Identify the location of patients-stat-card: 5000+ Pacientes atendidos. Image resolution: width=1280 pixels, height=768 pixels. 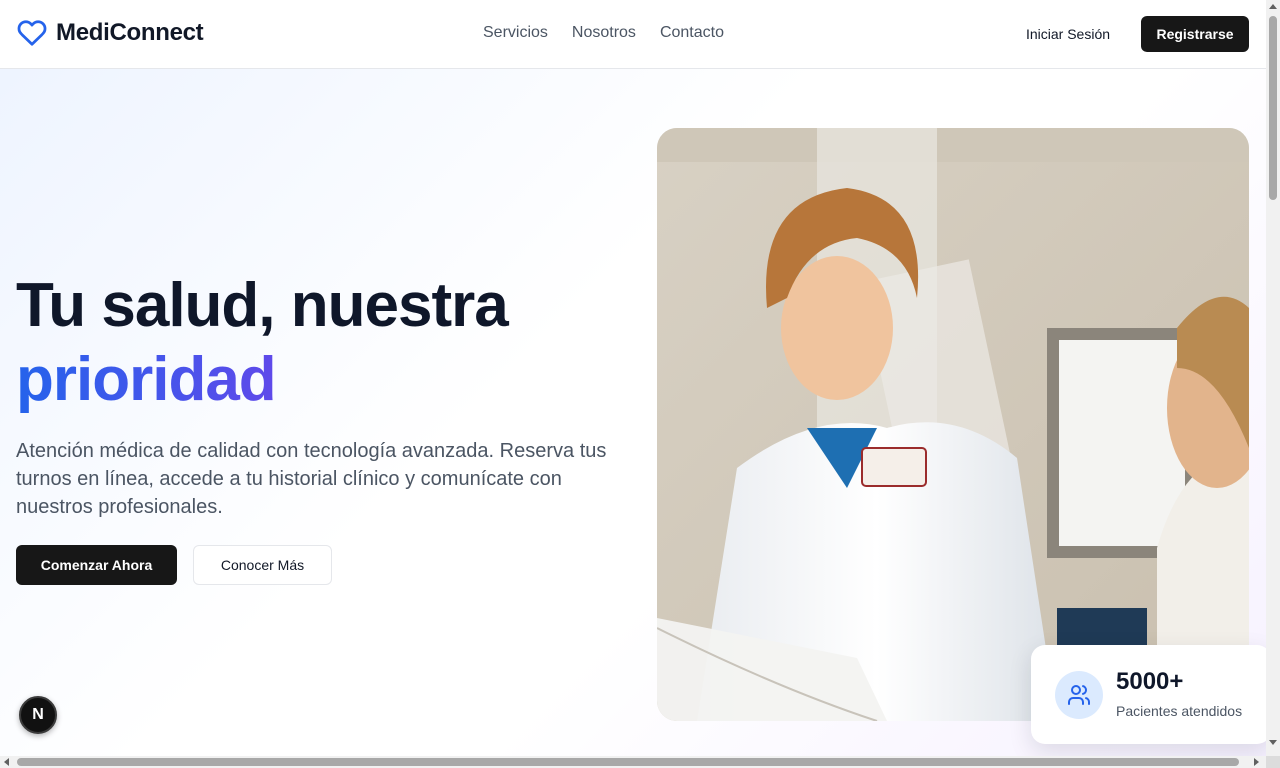
(1148, 694).